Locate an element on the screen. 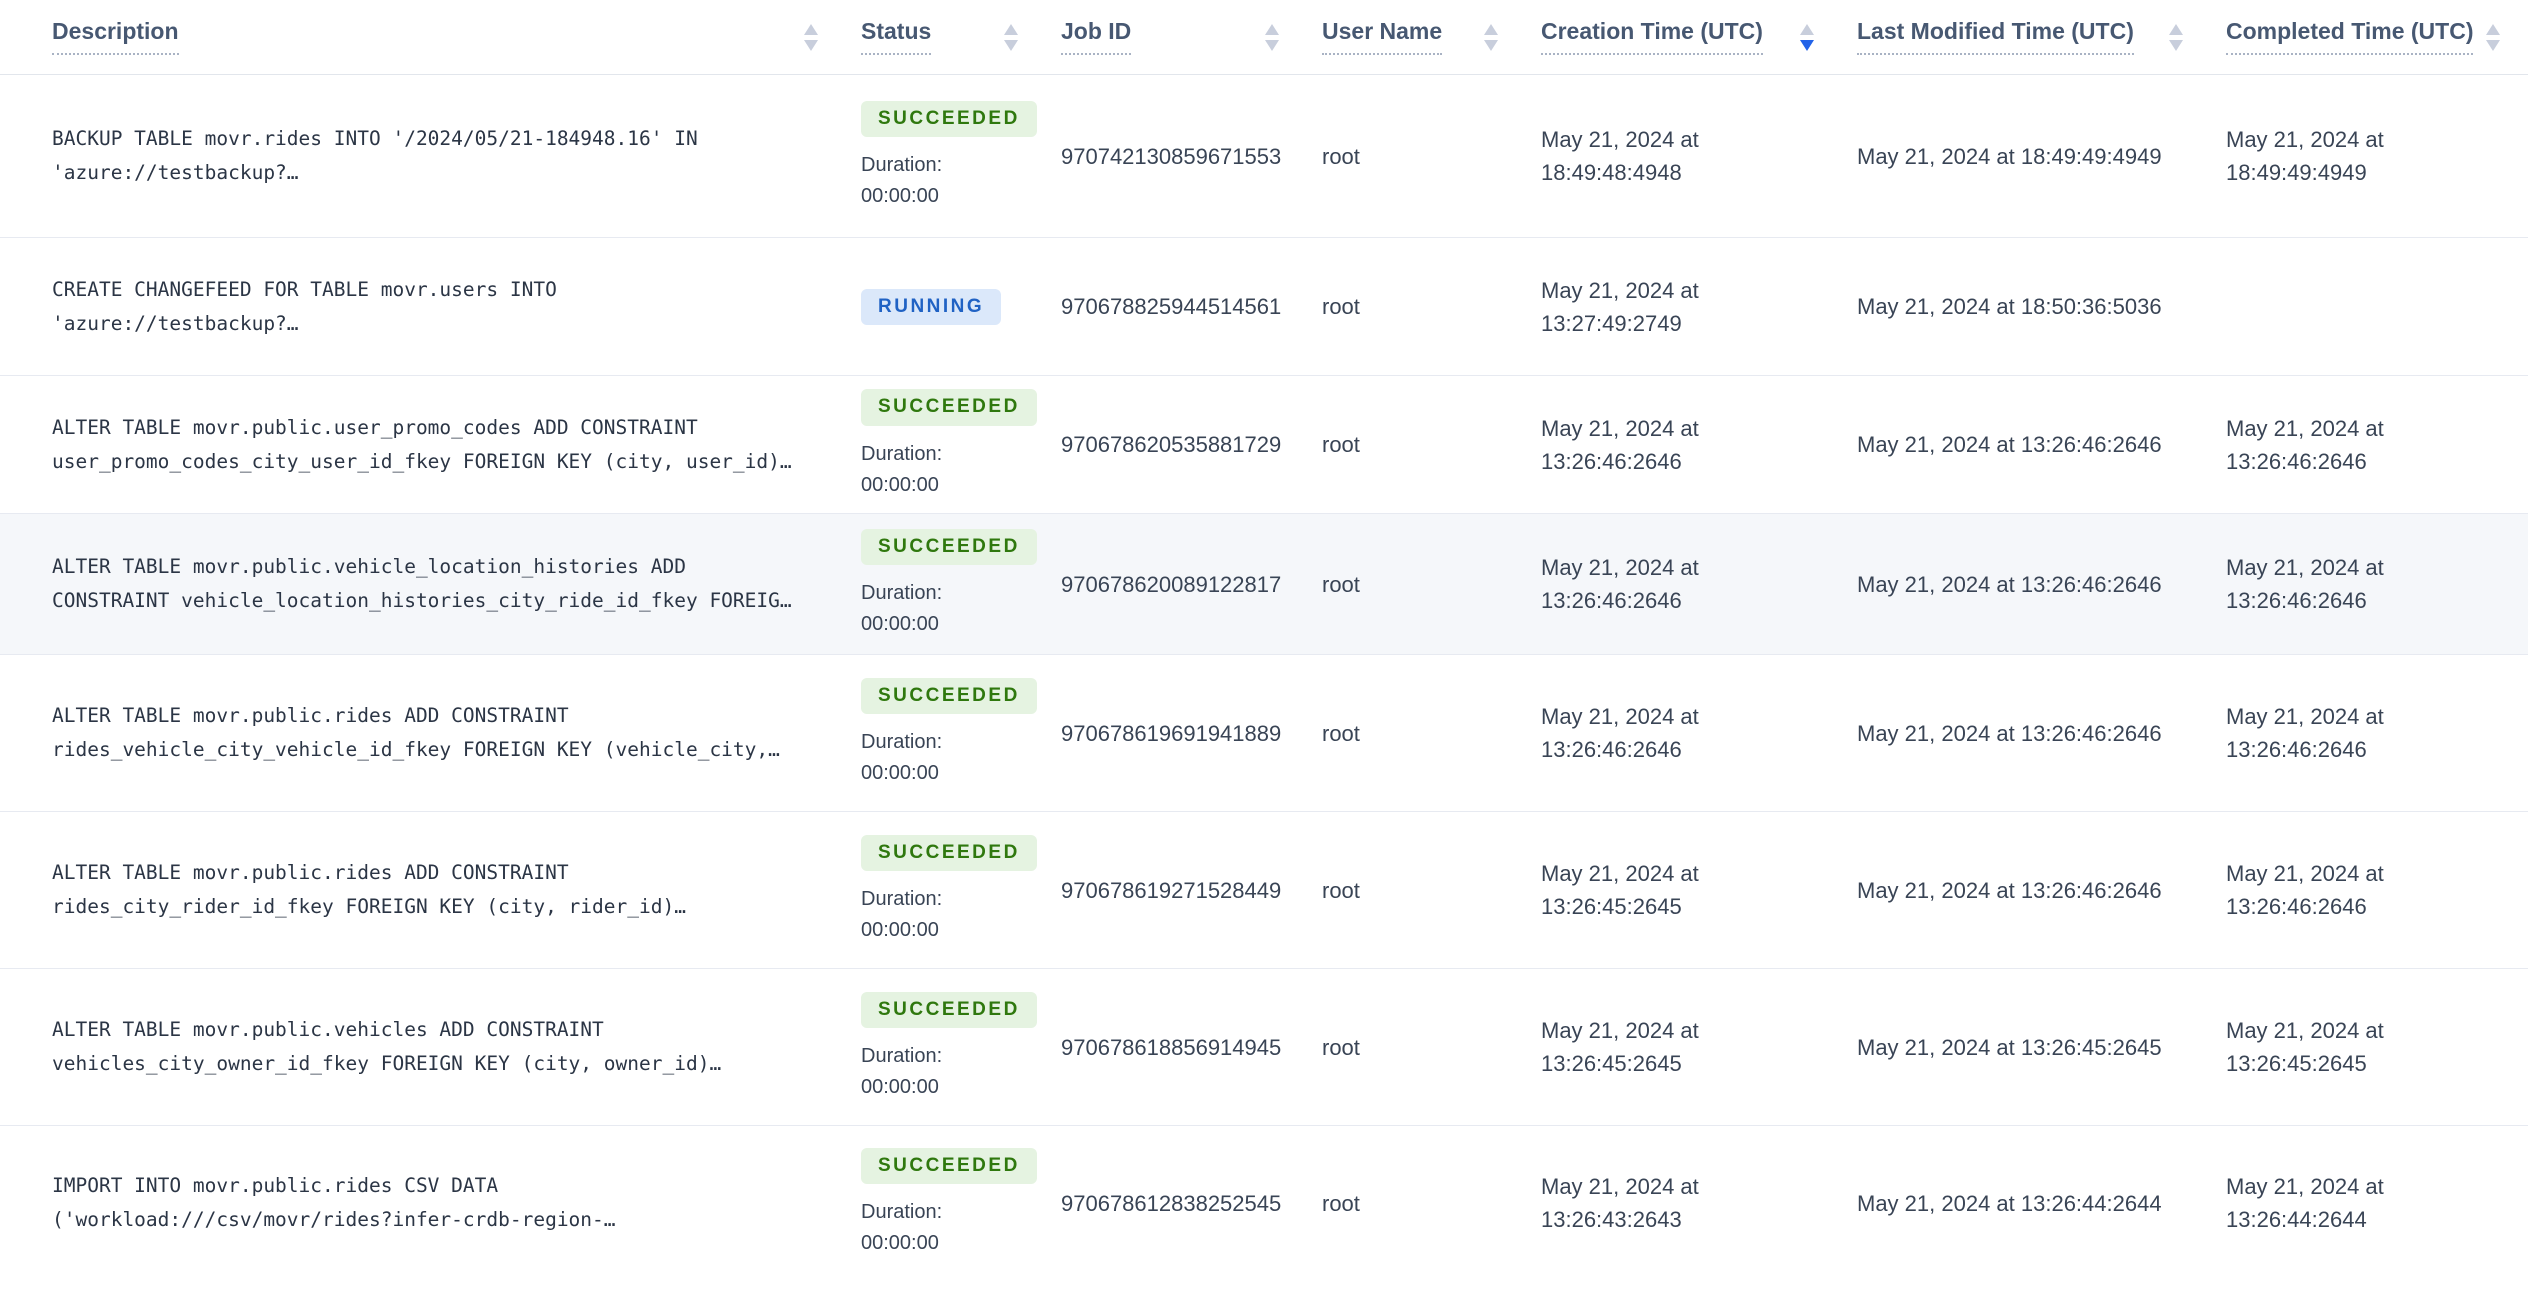 The image size is (2528, 1292). column-header-last-modified-time-utc: Last Modified Time (UTC) is located at coordinates (2041, 37).